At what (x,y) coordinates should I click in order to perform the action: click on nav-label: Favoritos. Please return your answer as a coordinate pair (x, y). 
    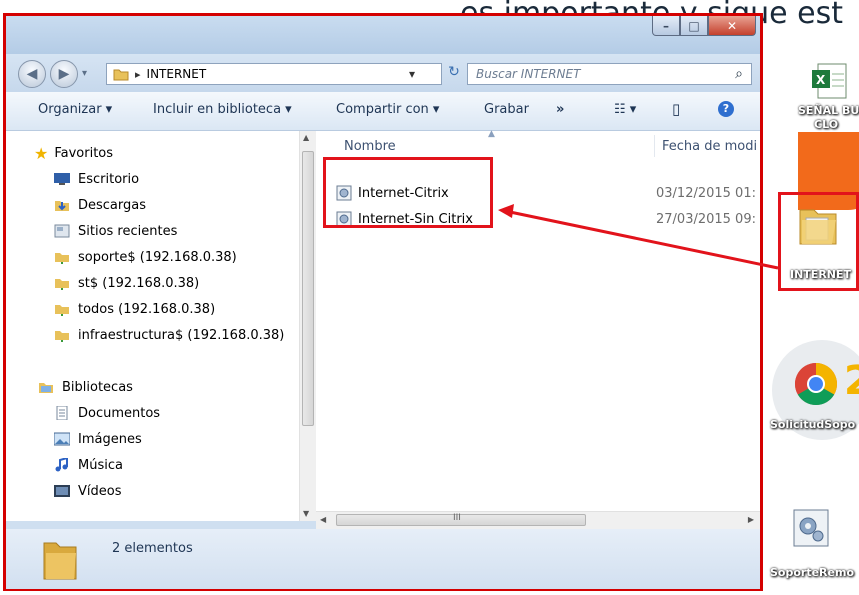
    Looking at the image, I should click on (84, 153).